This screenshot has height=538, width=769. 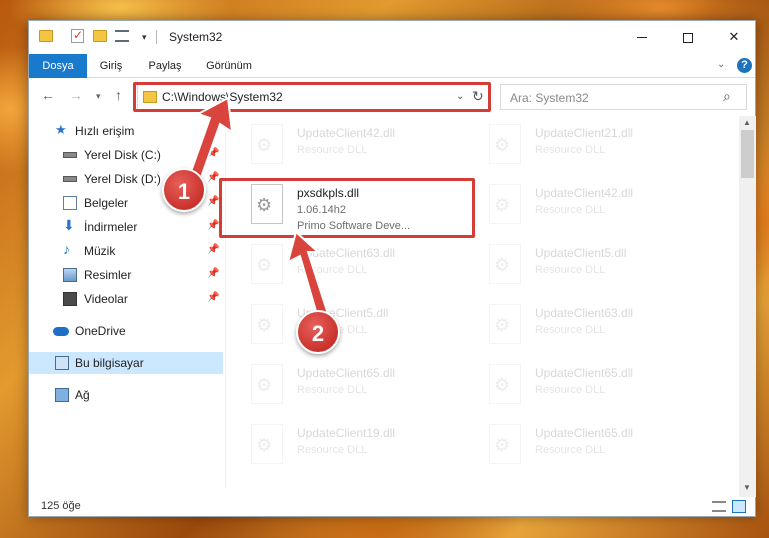 I want to click on step-1-badge: 1, so click(x=184, y=190).